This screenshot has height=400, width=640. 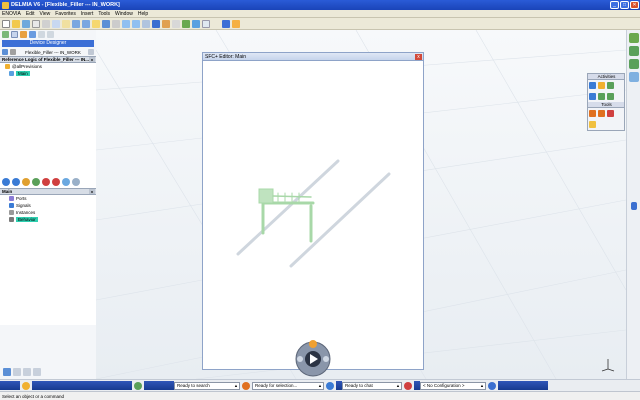 I want to click on chevron-down-icon, so click(x=91, y=52).